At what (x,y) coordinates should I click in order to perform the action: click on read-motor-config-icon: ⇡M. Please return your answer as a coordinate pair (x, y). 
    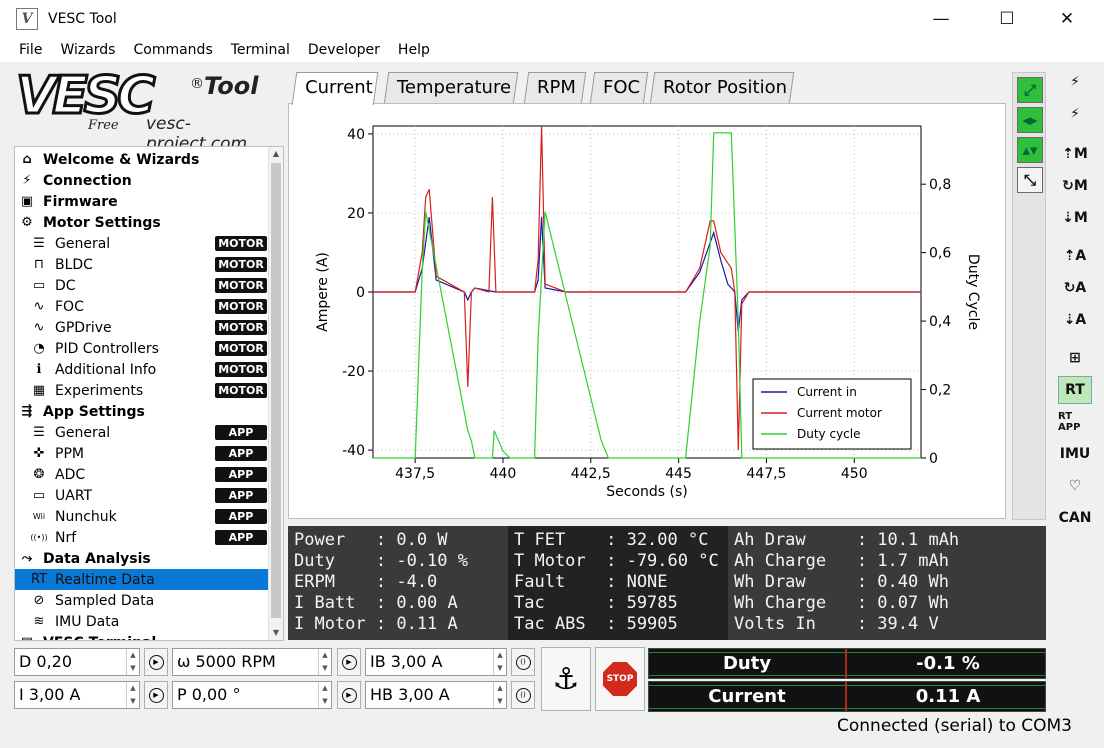
    Looking at the image, I should click on (1075, 154).